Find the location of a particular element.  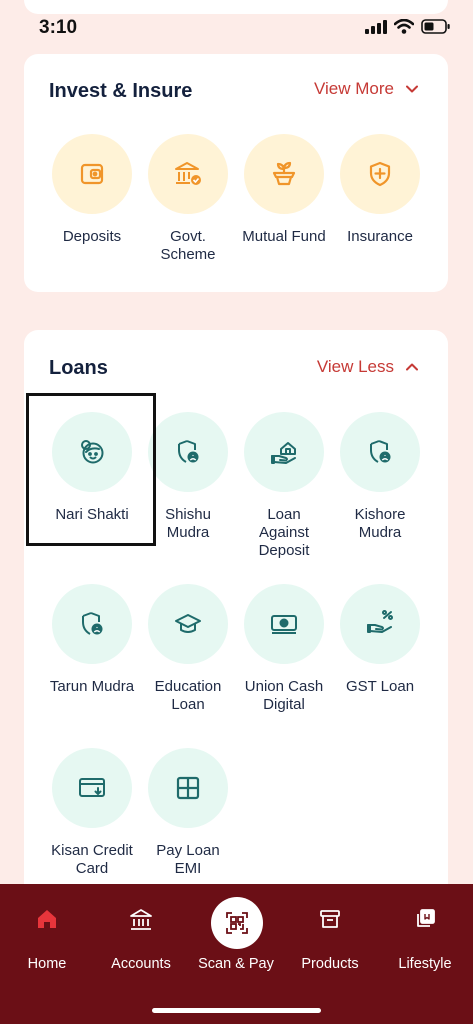

home-icon is located at coordinates (47, 919).